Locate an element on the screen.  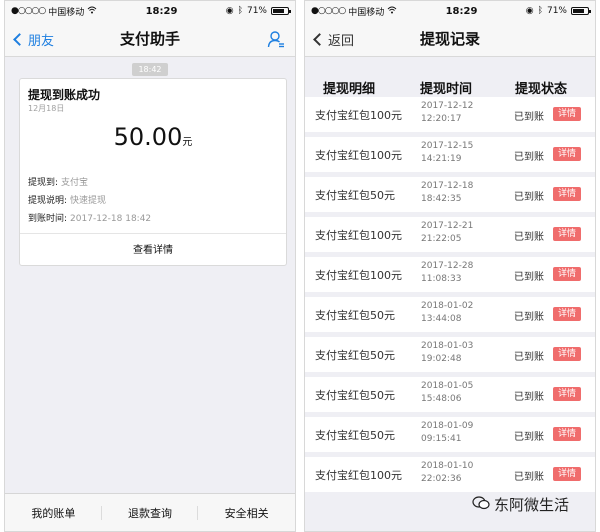
wifi-icon is located at coordinates (92, 11).